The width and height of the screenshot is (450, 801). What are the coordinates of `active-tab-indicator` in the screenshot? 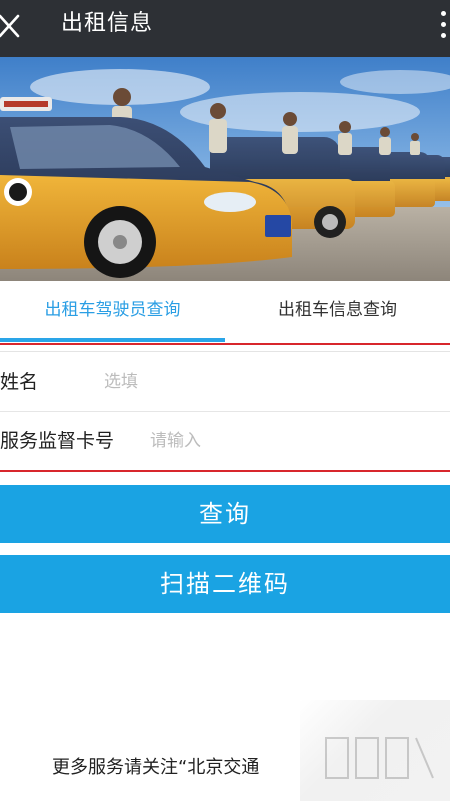 It's located at (112, 340).